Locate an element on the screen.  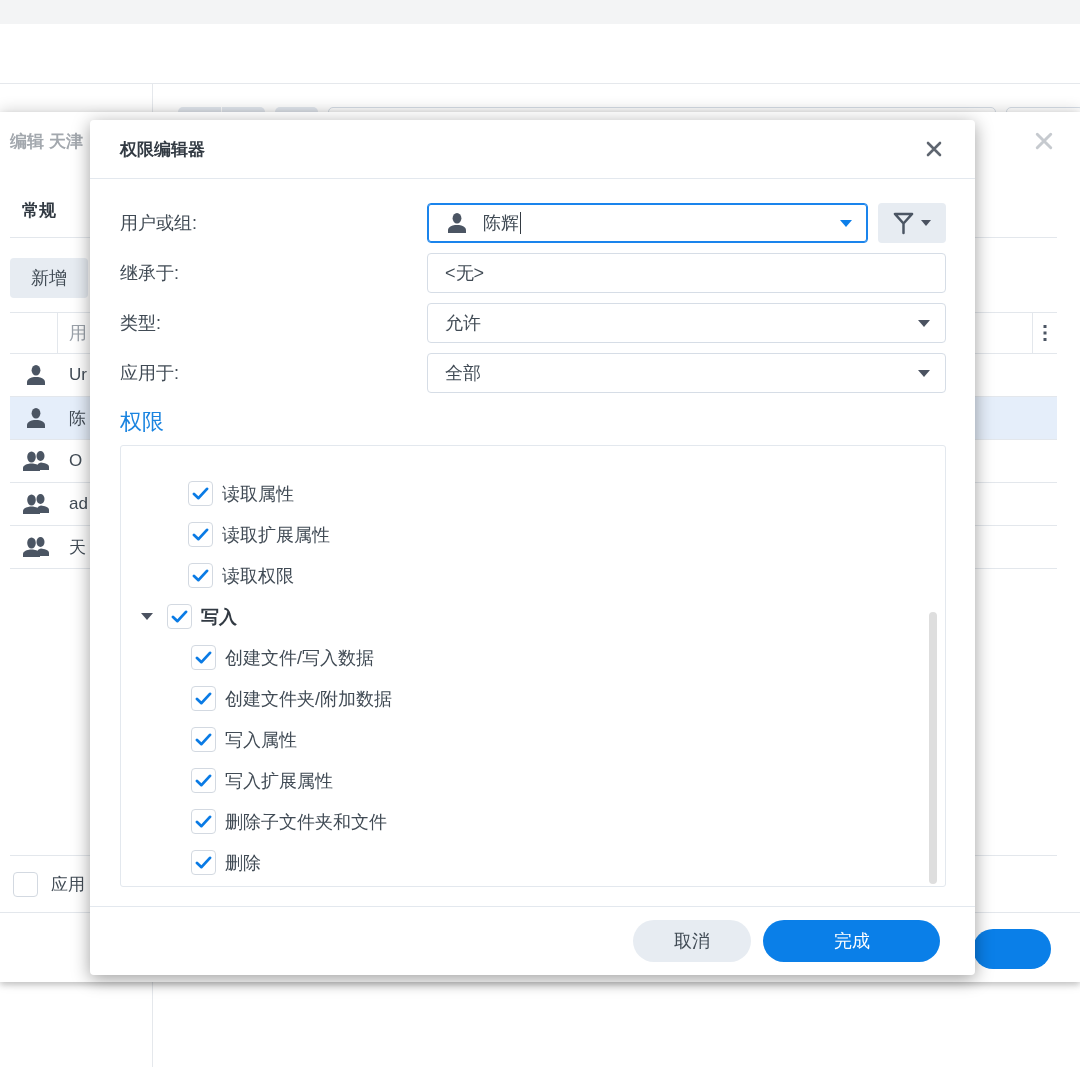
text-cursor is located at coordinates (520, 223).